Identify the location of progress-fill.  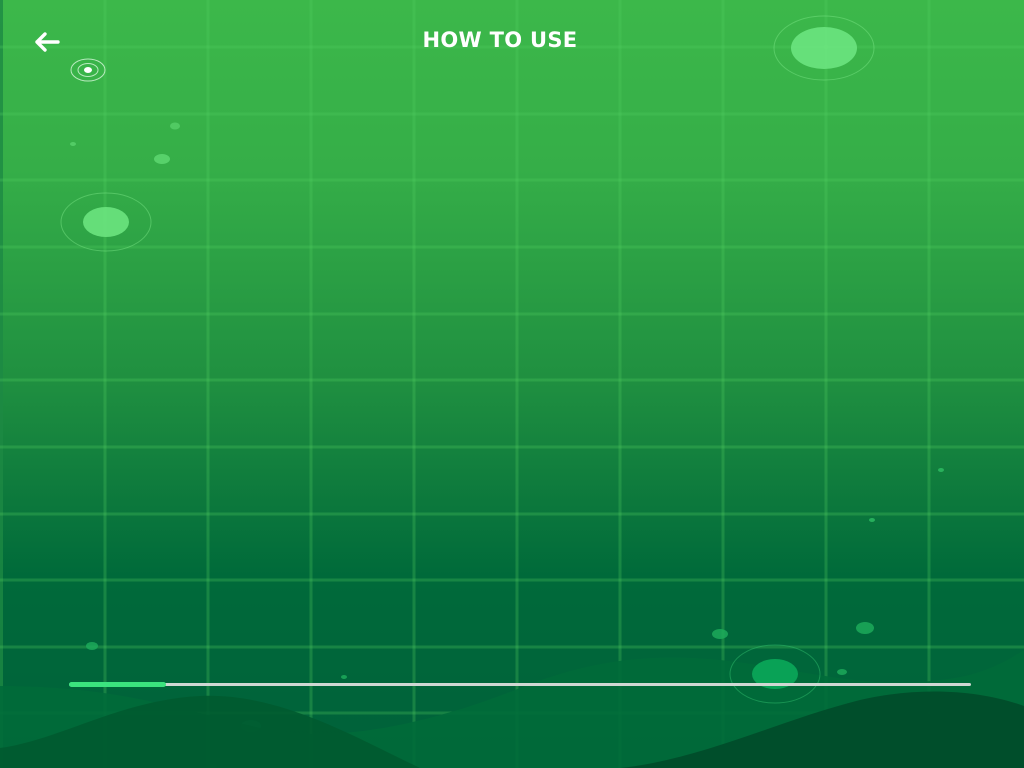
(118, 684).